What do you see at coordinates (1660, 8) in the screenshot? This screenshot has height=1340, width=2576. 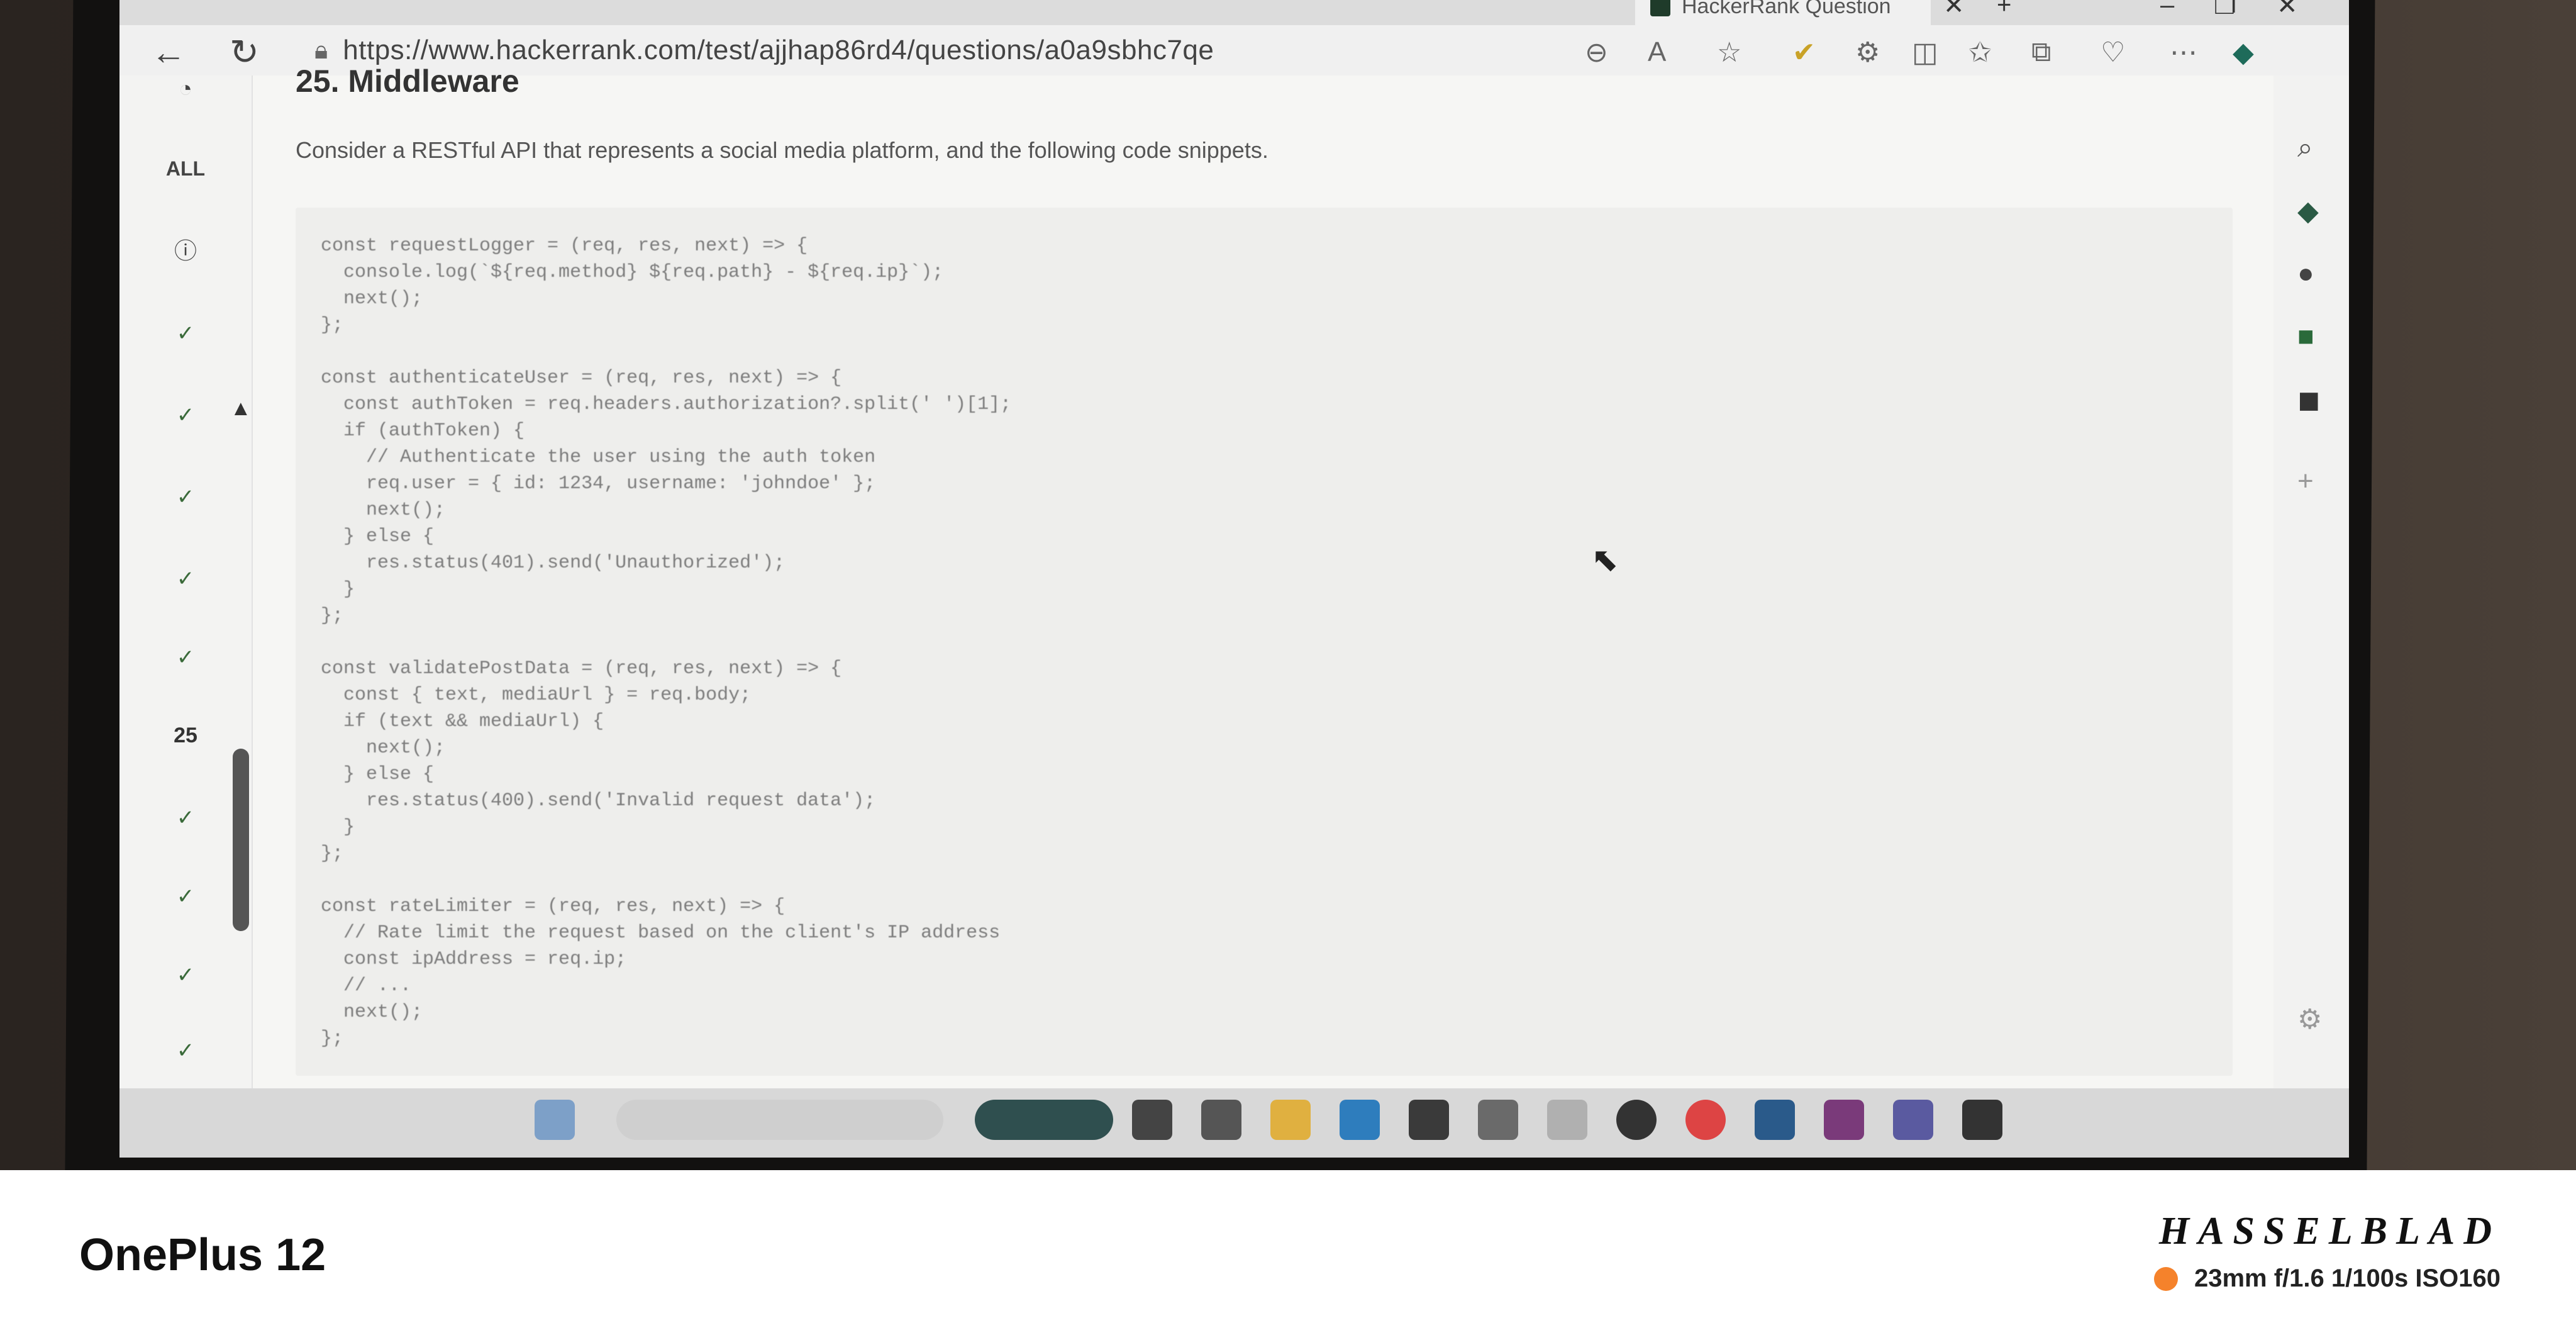 I see `hackerrank-favicon-icon` at bounding box center [1660, 8].